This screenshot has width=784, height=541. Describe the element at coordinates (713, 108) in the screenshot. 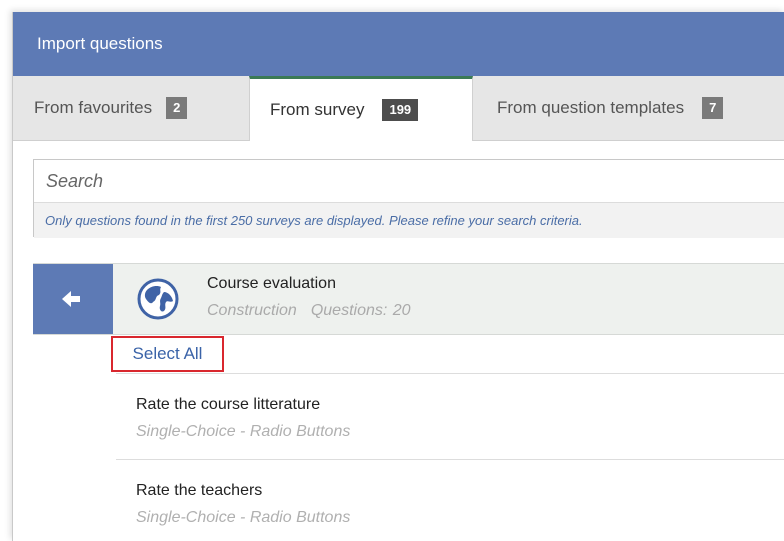

I see `tab-count-badge: 7` at that location.